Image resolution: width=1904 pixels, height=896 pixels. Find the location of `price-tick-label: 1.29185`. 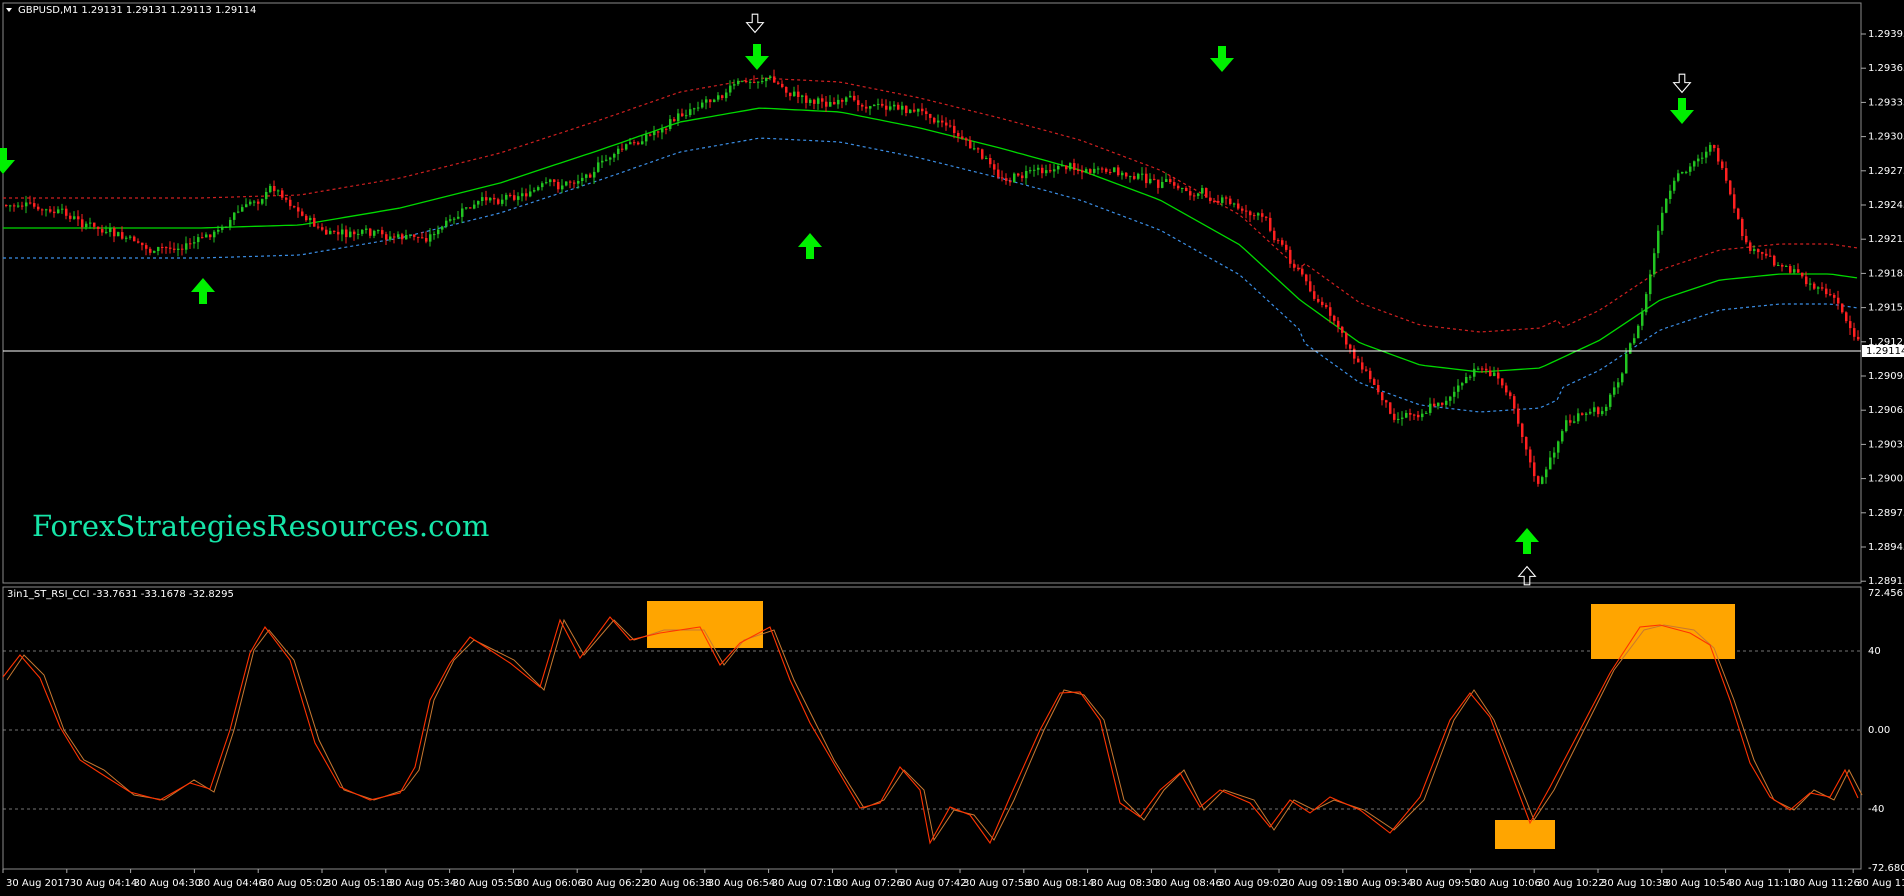

price-tick-label: 1.29185 is located at coordinates (1886, 273).